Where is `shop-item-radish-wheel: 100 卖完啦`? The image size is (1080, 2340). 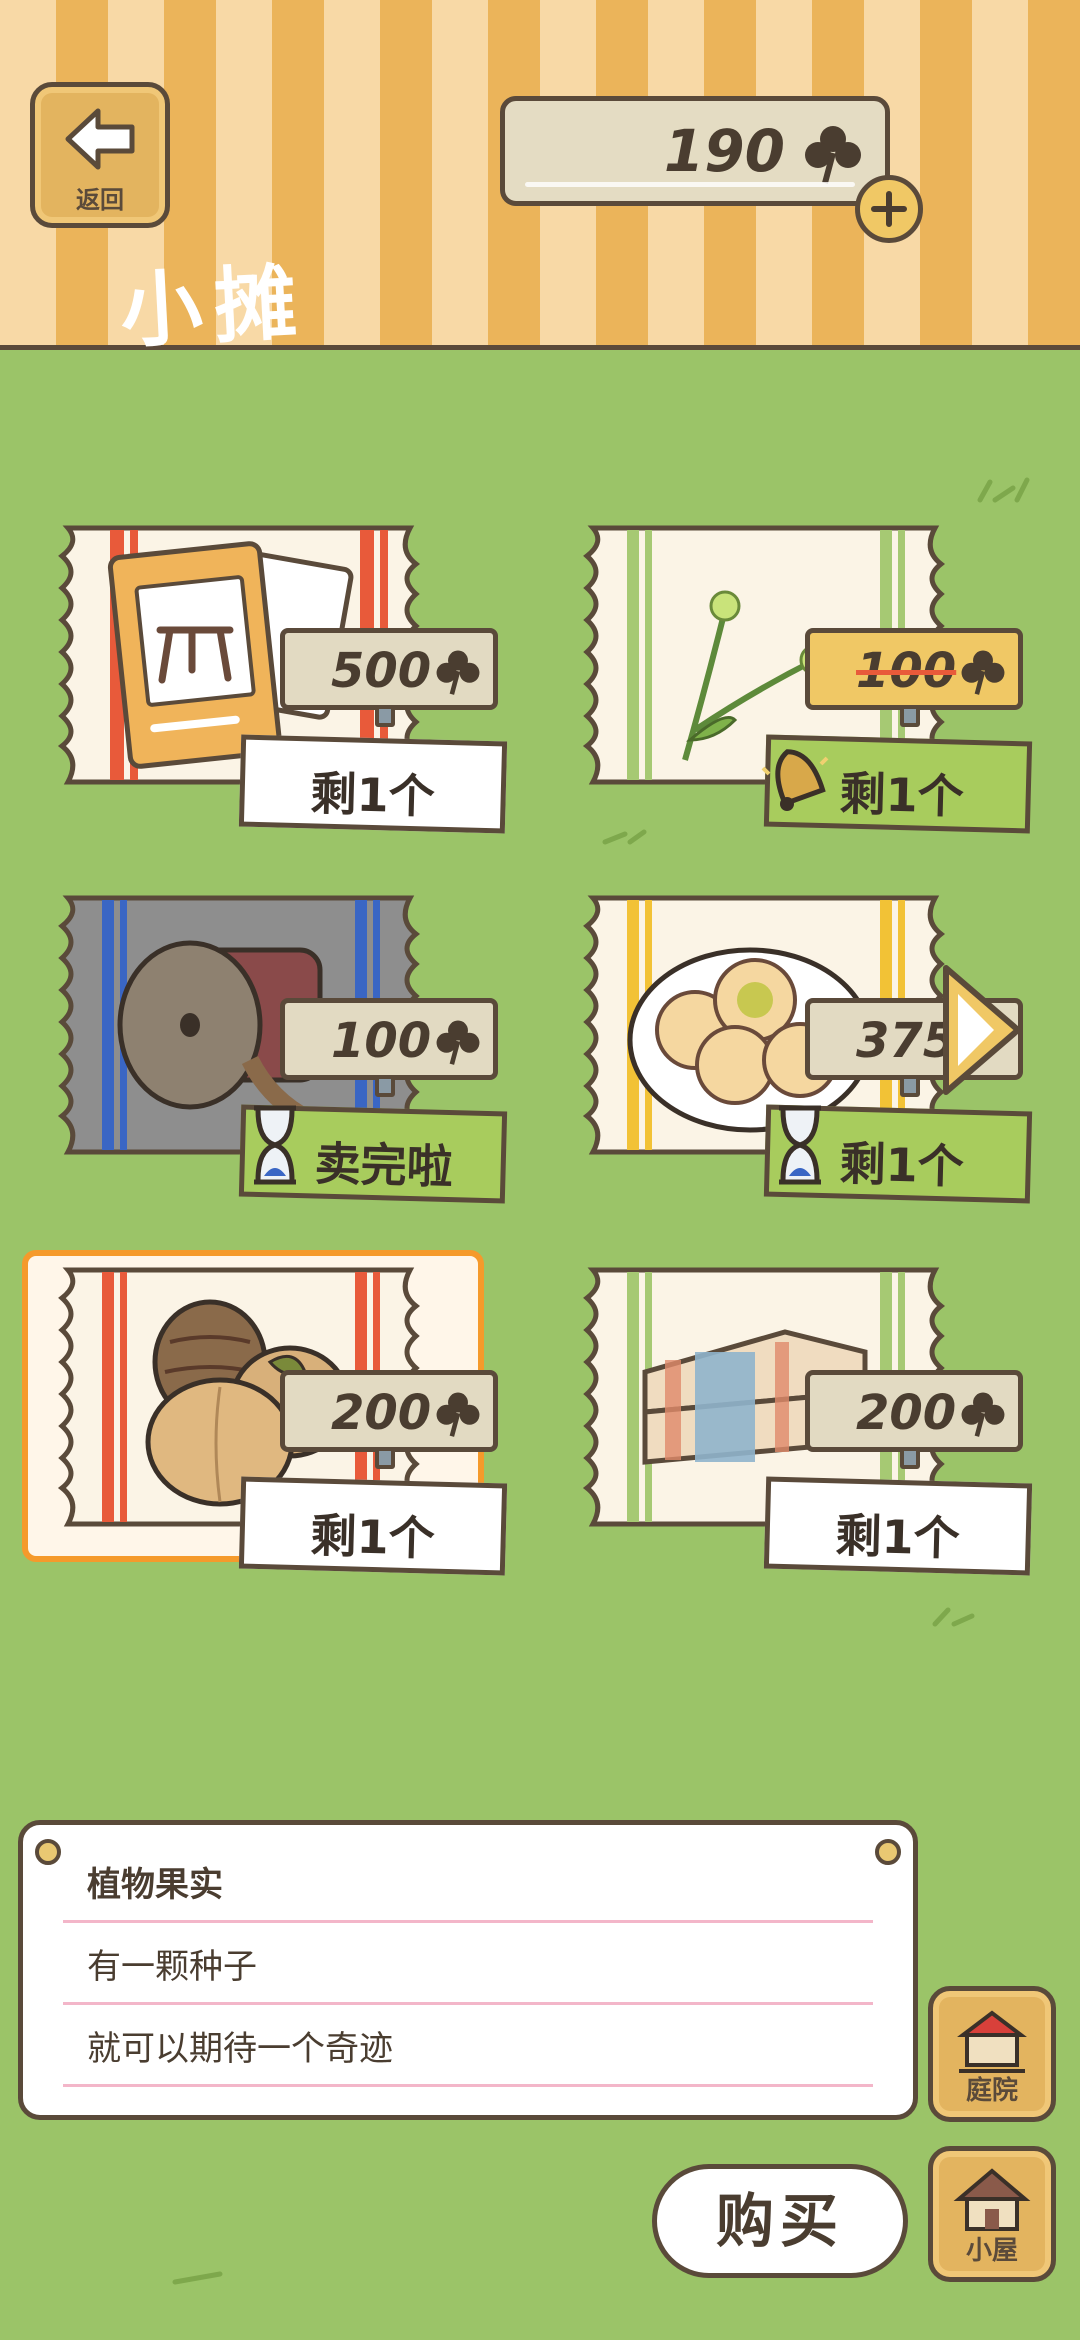 shop-item-radish-wheel: 100 卖完啦 is located at coordinates (280, 1055).